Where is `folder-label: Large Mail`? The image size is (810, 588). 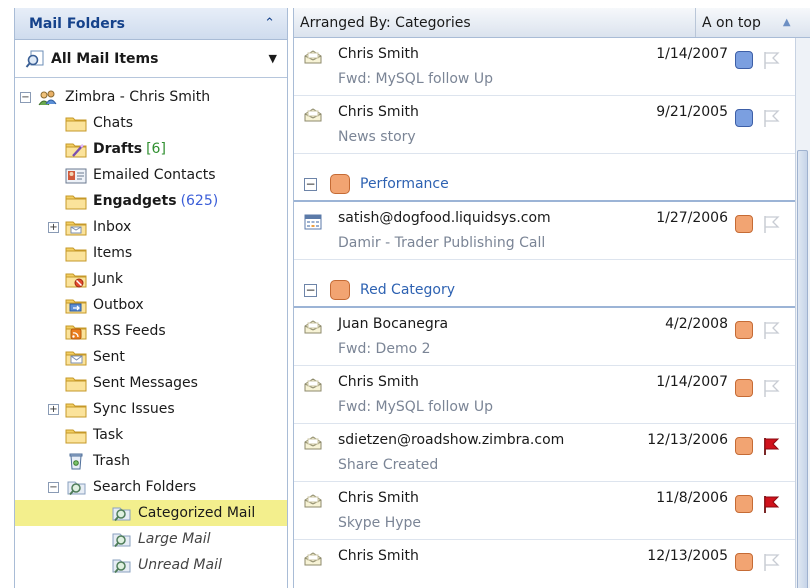
folder-label: Large Mail is located at coordinates (174, 539).